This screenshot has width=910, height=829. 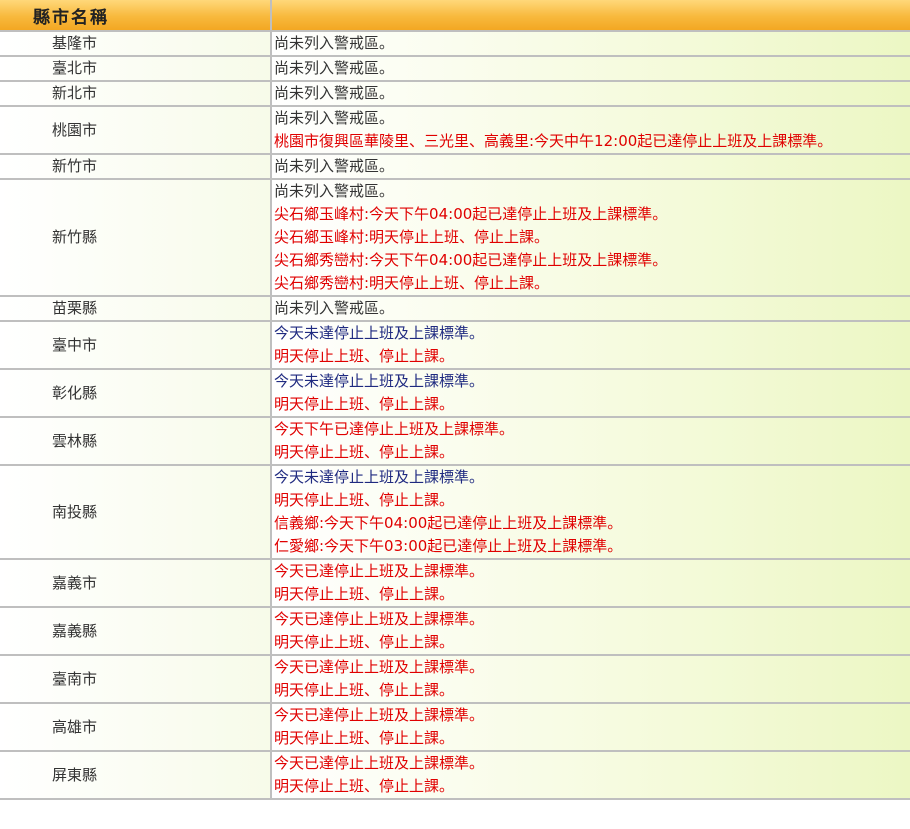 What do you see at coordinates (412, 283) in the screenshot?
I see `status-line: 尖石鄉秀巒村:明天停止上班、停止上課。` at bounding box center [412, 283].